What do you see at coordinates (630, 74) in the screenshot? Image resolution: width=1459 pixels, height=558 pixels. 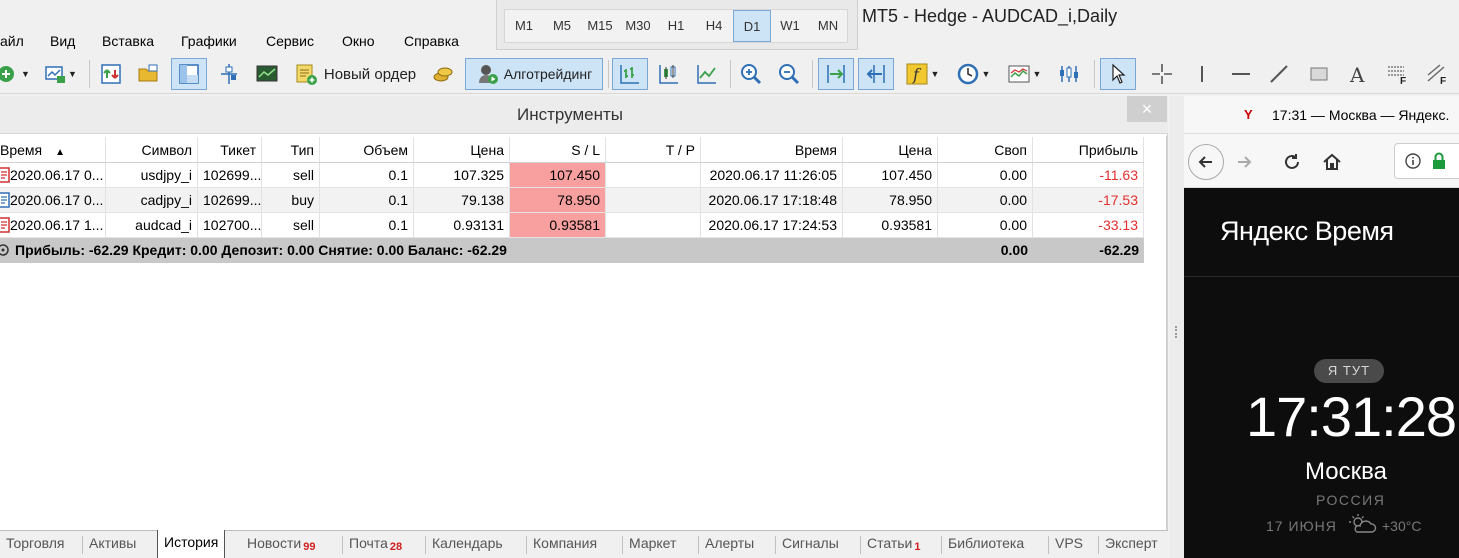 I see `bar-chart-button` at bounding box center [630, 74].